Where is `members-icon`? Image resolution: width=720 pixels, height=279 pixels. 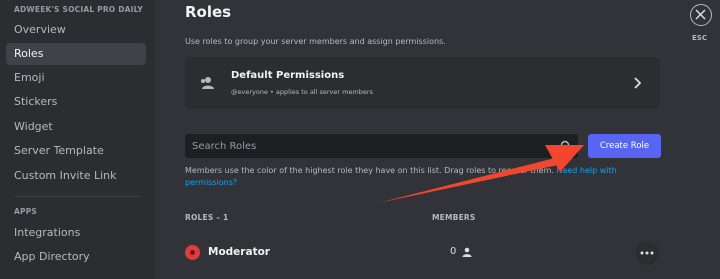
members-icon is located at coordinates (207, 83).